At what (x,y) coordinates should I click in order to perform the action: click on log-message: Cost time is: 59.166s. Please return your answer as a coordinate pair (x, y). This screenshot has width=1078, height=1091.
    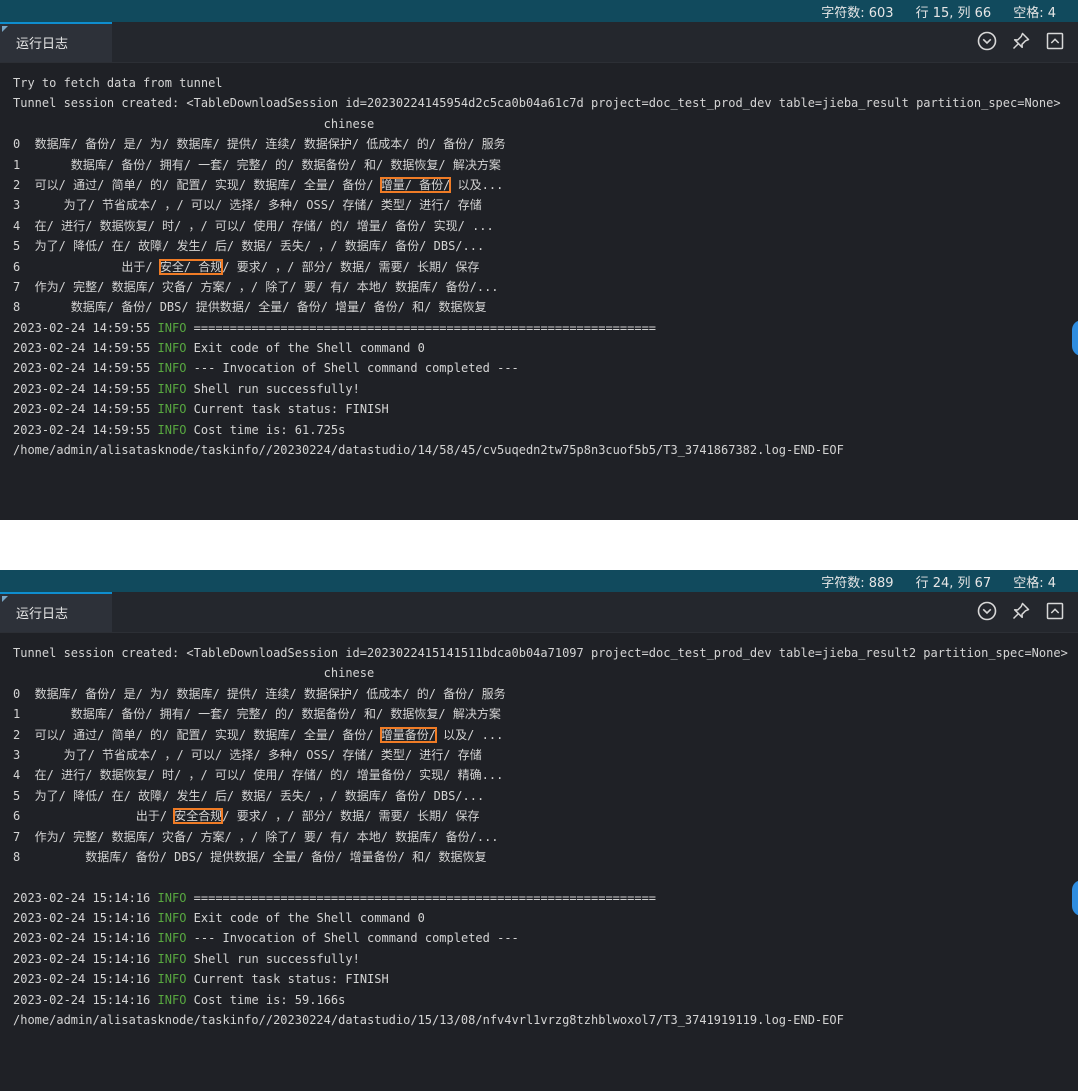
    Looking at the image, I should click on (269, 999).